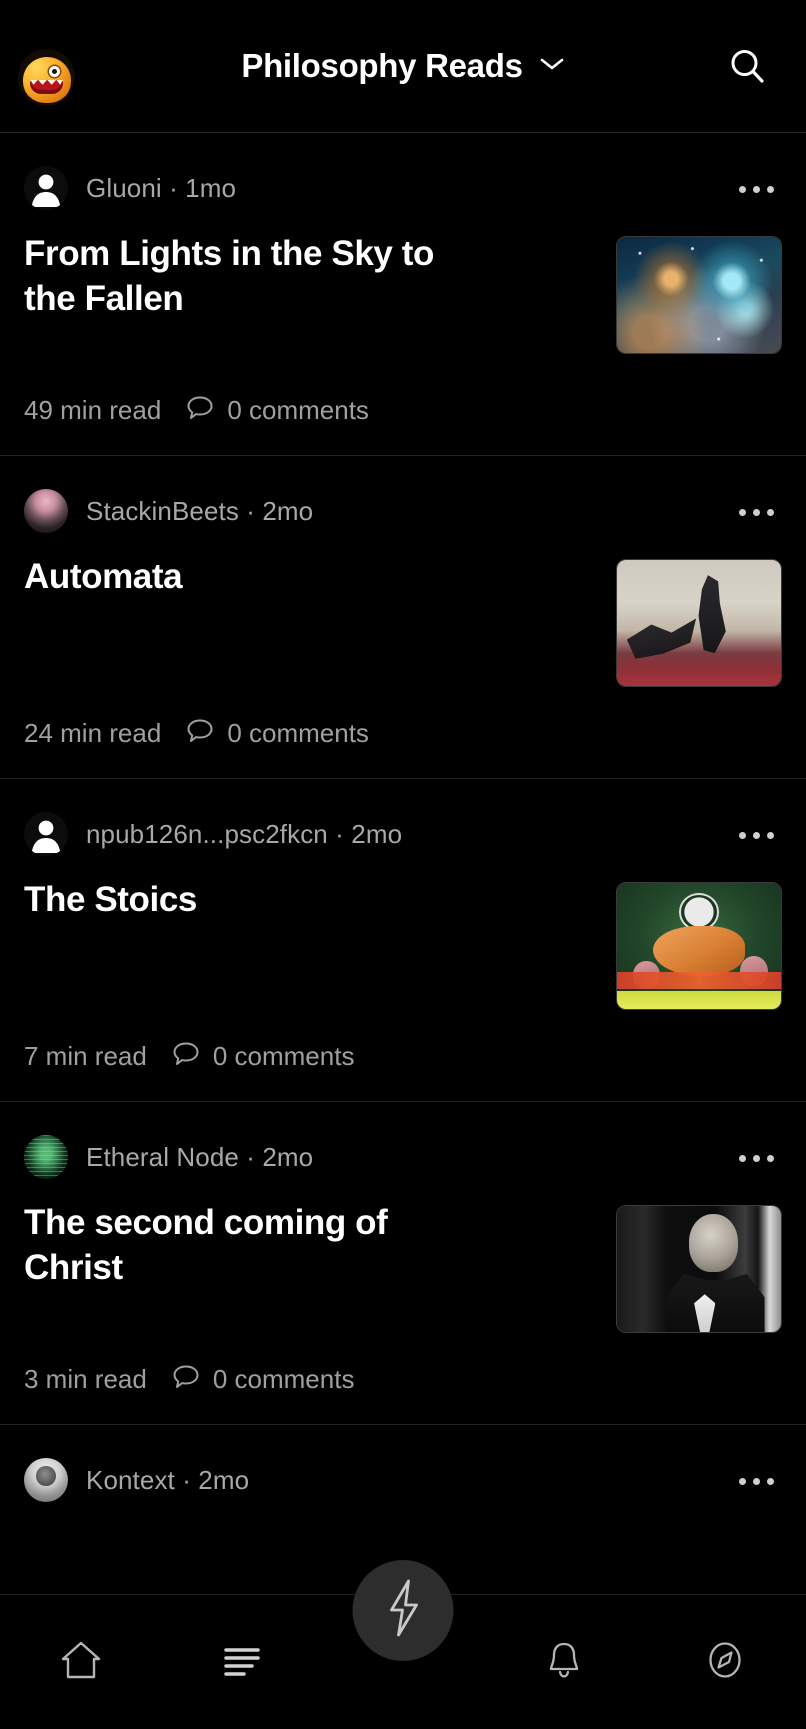  I want to click on lightning-bolt-icon, so click(403, 1610).